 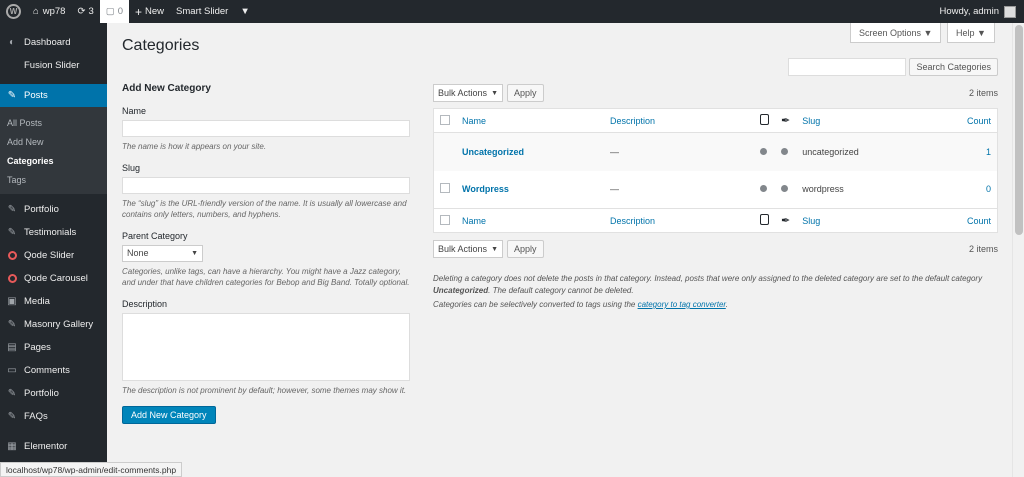 I want to click on slug-input, so click(x=266, y=185).